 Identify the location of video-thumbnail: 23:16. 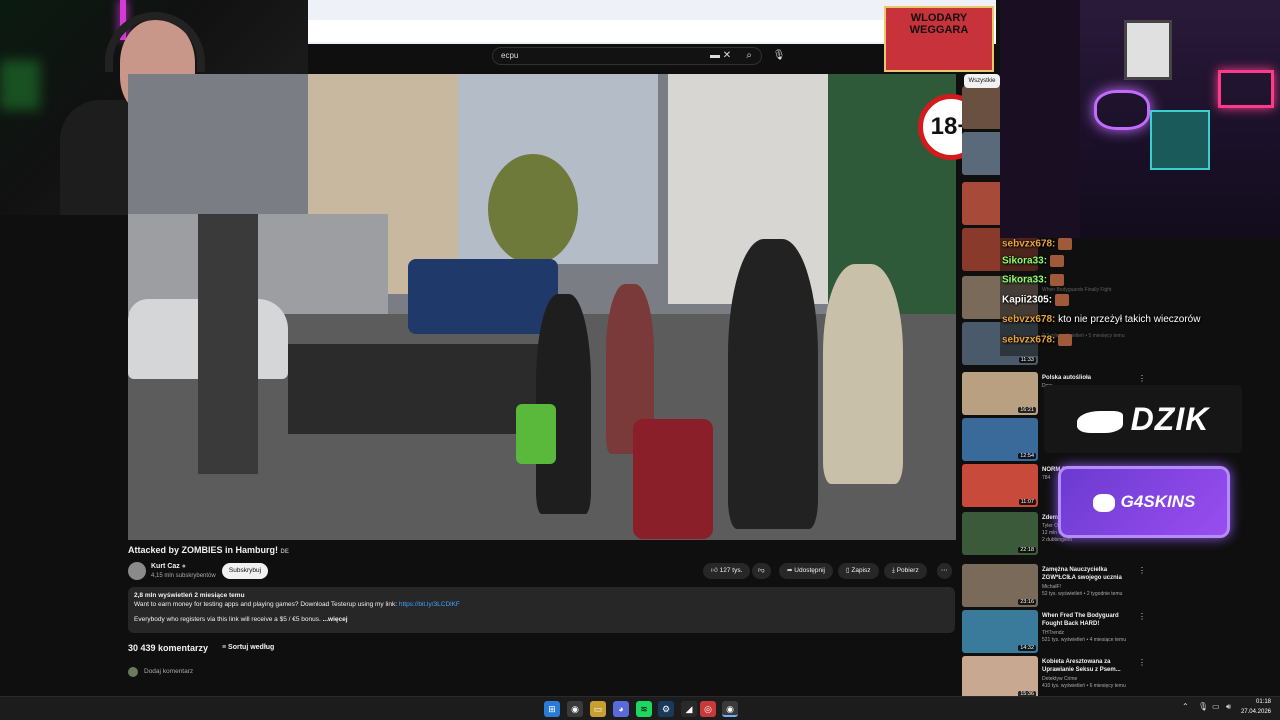
(1000, 585).